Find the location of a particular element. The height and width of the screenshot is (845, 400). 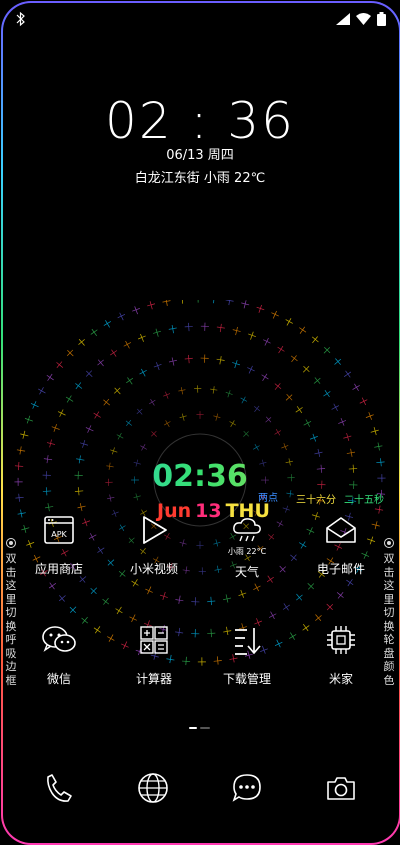

app-label: 电子邮件 is located at coordinates (340, 569).